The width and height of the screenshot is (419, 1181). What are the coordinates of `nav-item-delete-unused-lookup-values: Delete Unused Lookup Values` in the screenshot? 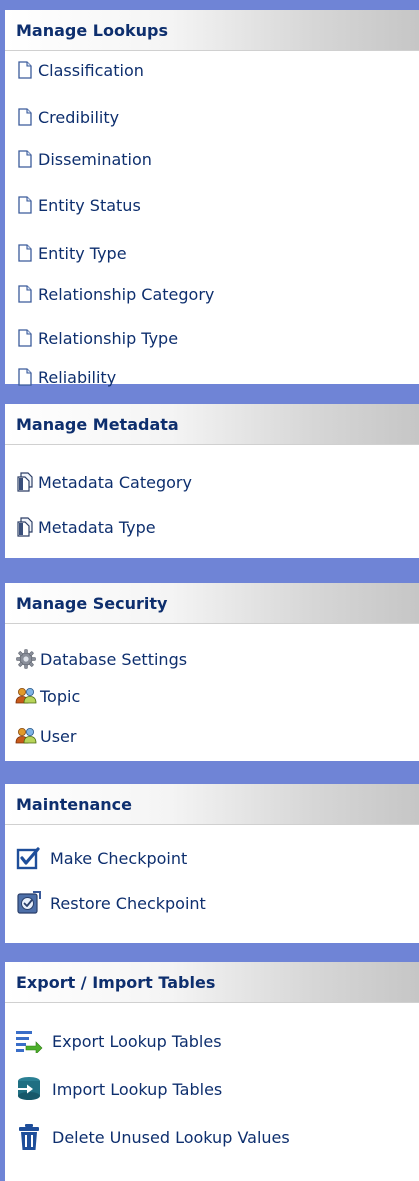 It's located at (152, 1137).